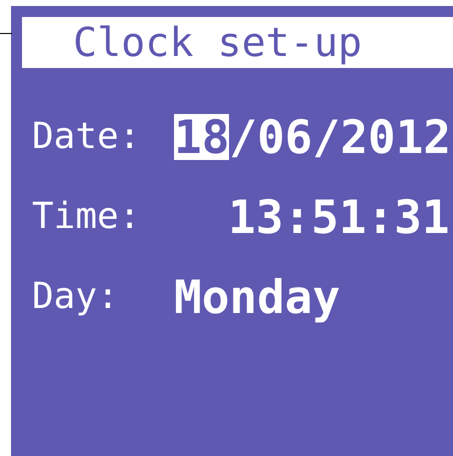 This screenshot has width=453, height=456. I want to click on field-value: 06, so click(284, 137).